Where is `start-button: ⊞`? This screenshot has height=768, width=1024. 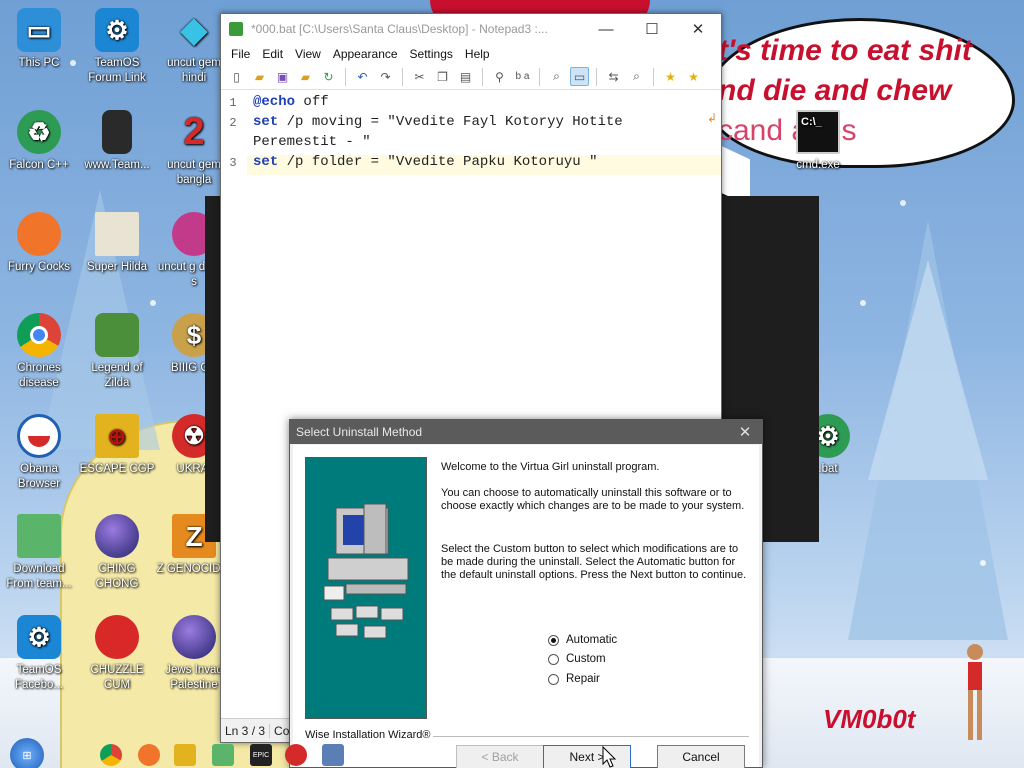 start-button: ⊞ is located at coordinates (27, 753).